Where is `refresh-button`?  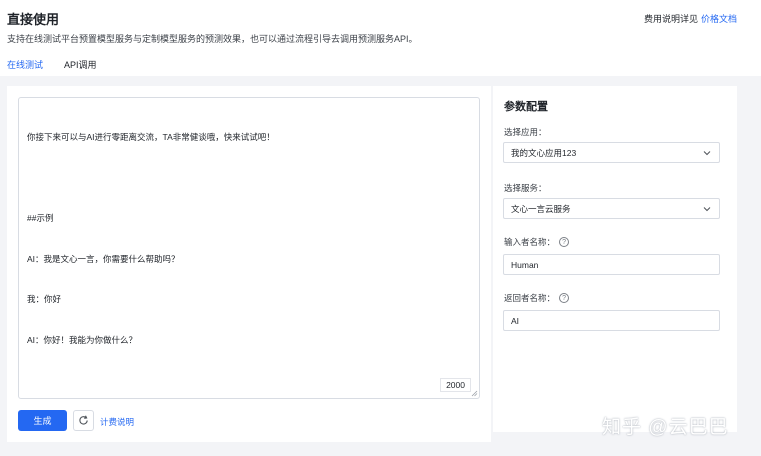
refresh-button is located at coordinates (83, 420).